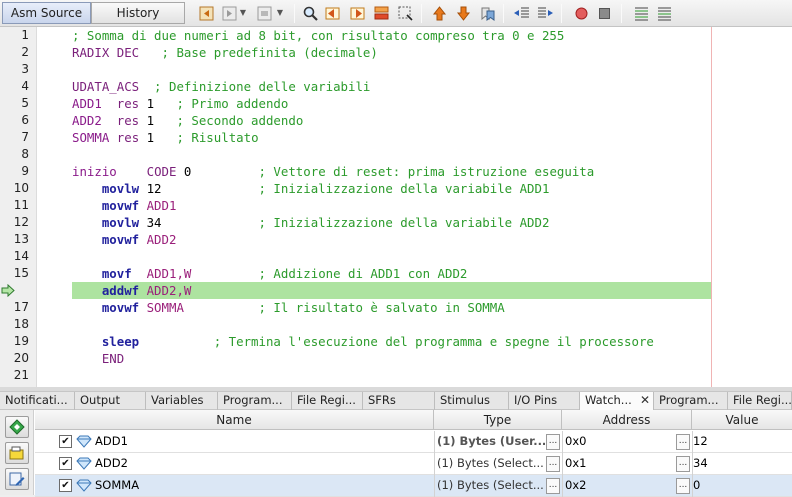  Describe the element at coordinates (396, 256) in the screenshot. I see `code-line: 14` at that location.